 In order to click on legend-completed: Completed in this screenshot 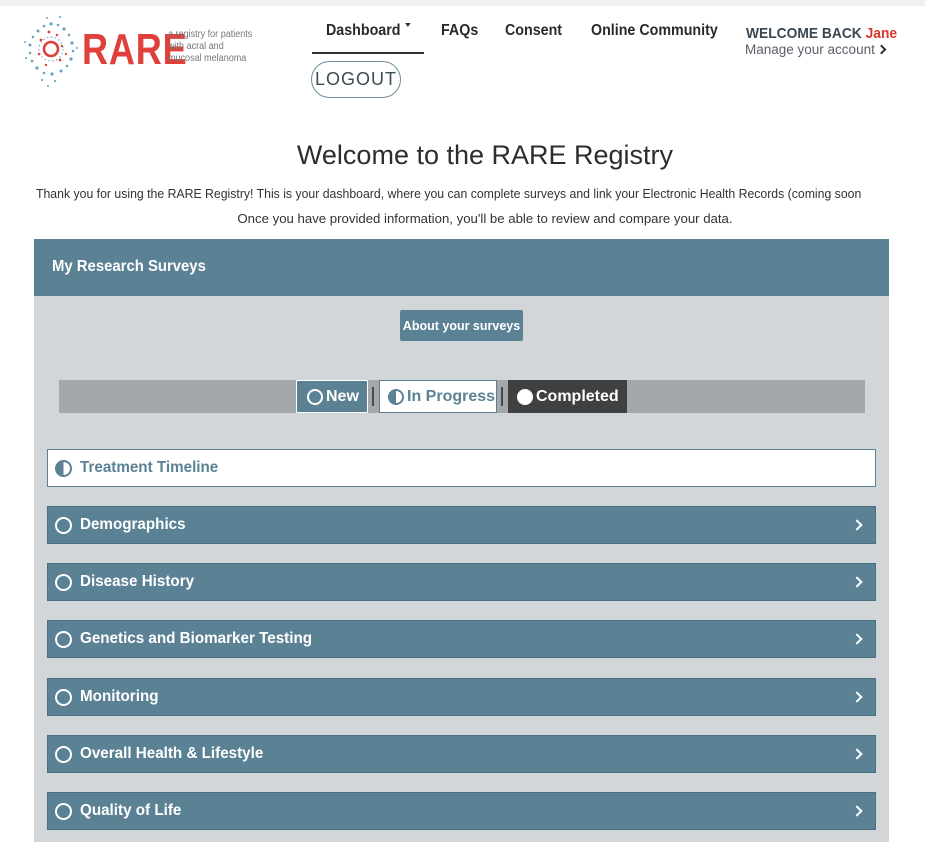, I will do `click(567, 396)`.